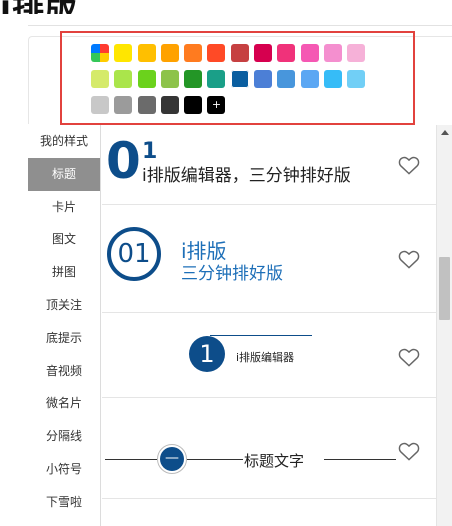 Image resolution: width=452 pixels, height=526 pixels. I want to click on vertical-scrollbar, so click(444, 325).